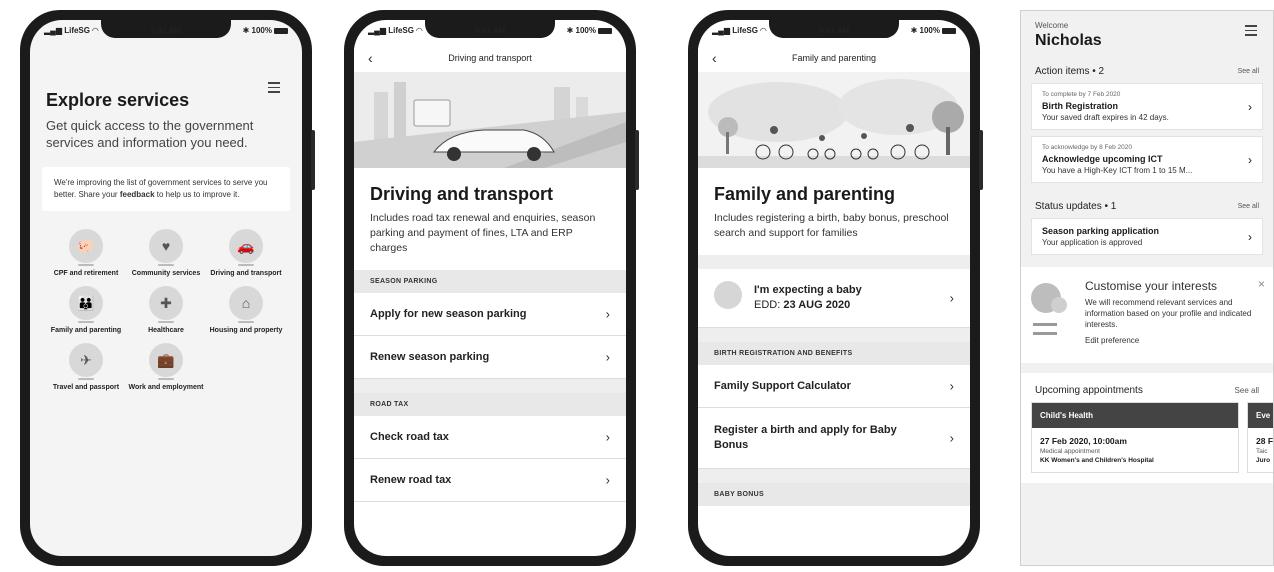  Describe the element at coordinates (805, 194) in the screenshot. I see `page-title: Family and parenting` at that location.